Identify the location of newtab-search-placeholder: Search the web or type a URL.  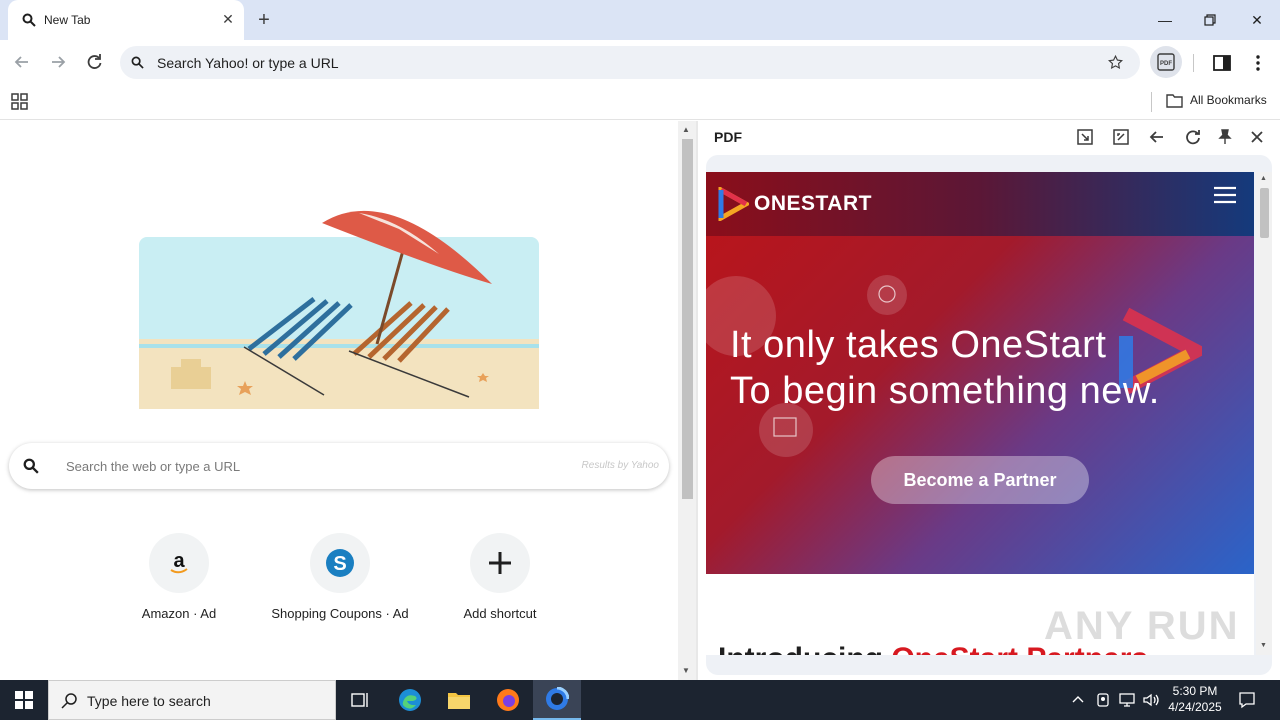
(153, 466).